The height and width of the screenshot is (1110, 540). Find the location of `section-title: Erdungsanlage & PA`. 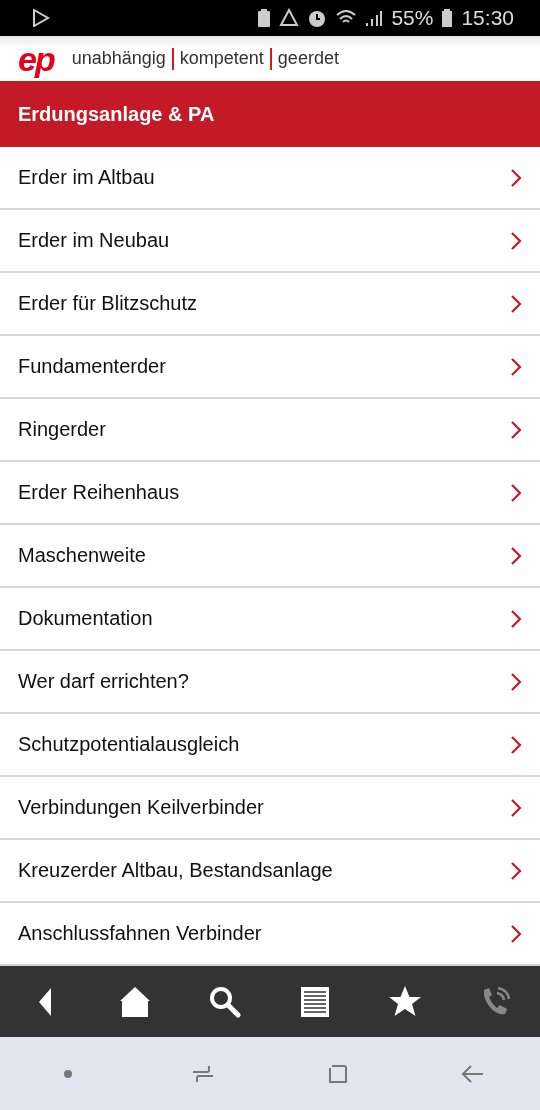

section-title: Erdungsanlage & PA is located at coordinates (270, 114).